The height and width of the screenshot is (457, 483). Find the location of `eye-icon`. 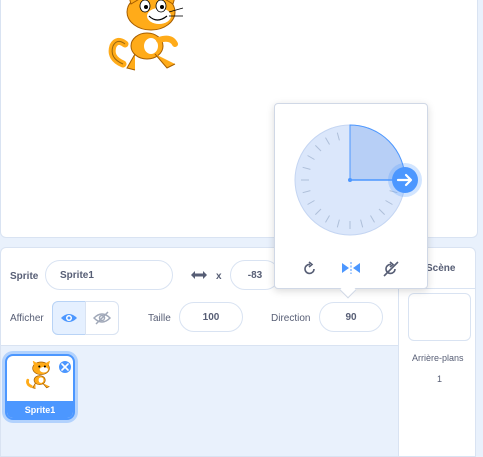

eye-icon is located at coordinates (69, 318).